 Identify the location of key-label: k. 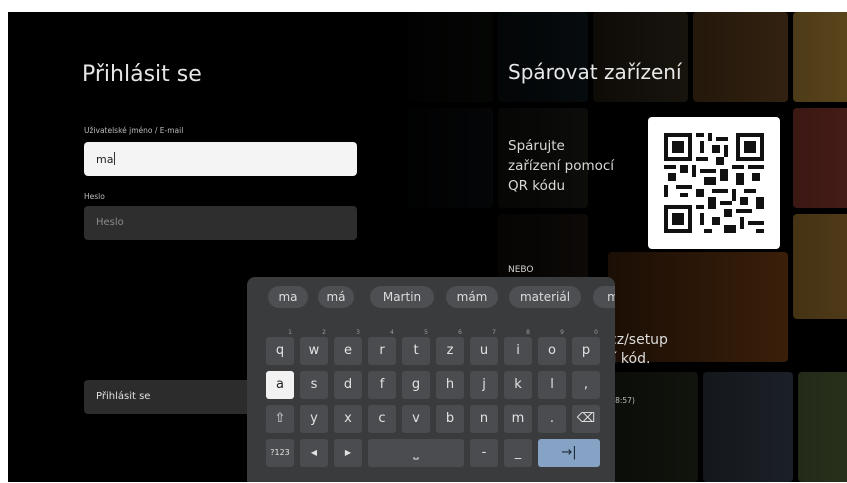
(518, 384).